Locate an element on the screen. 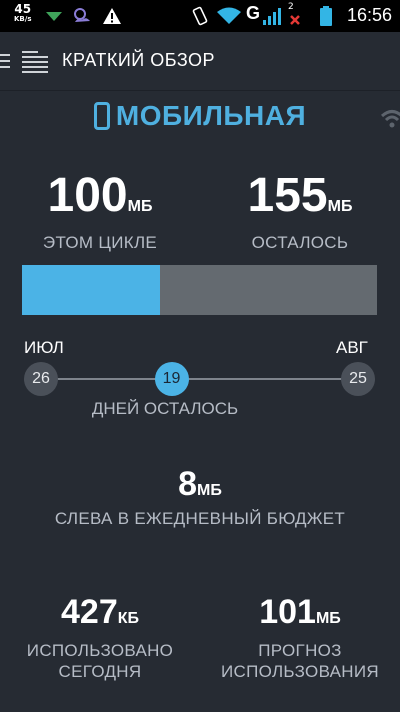 Image resolution: width=400 pixels, height=712 pixels. usage-progress-bar is located at coordinates (199, 290).